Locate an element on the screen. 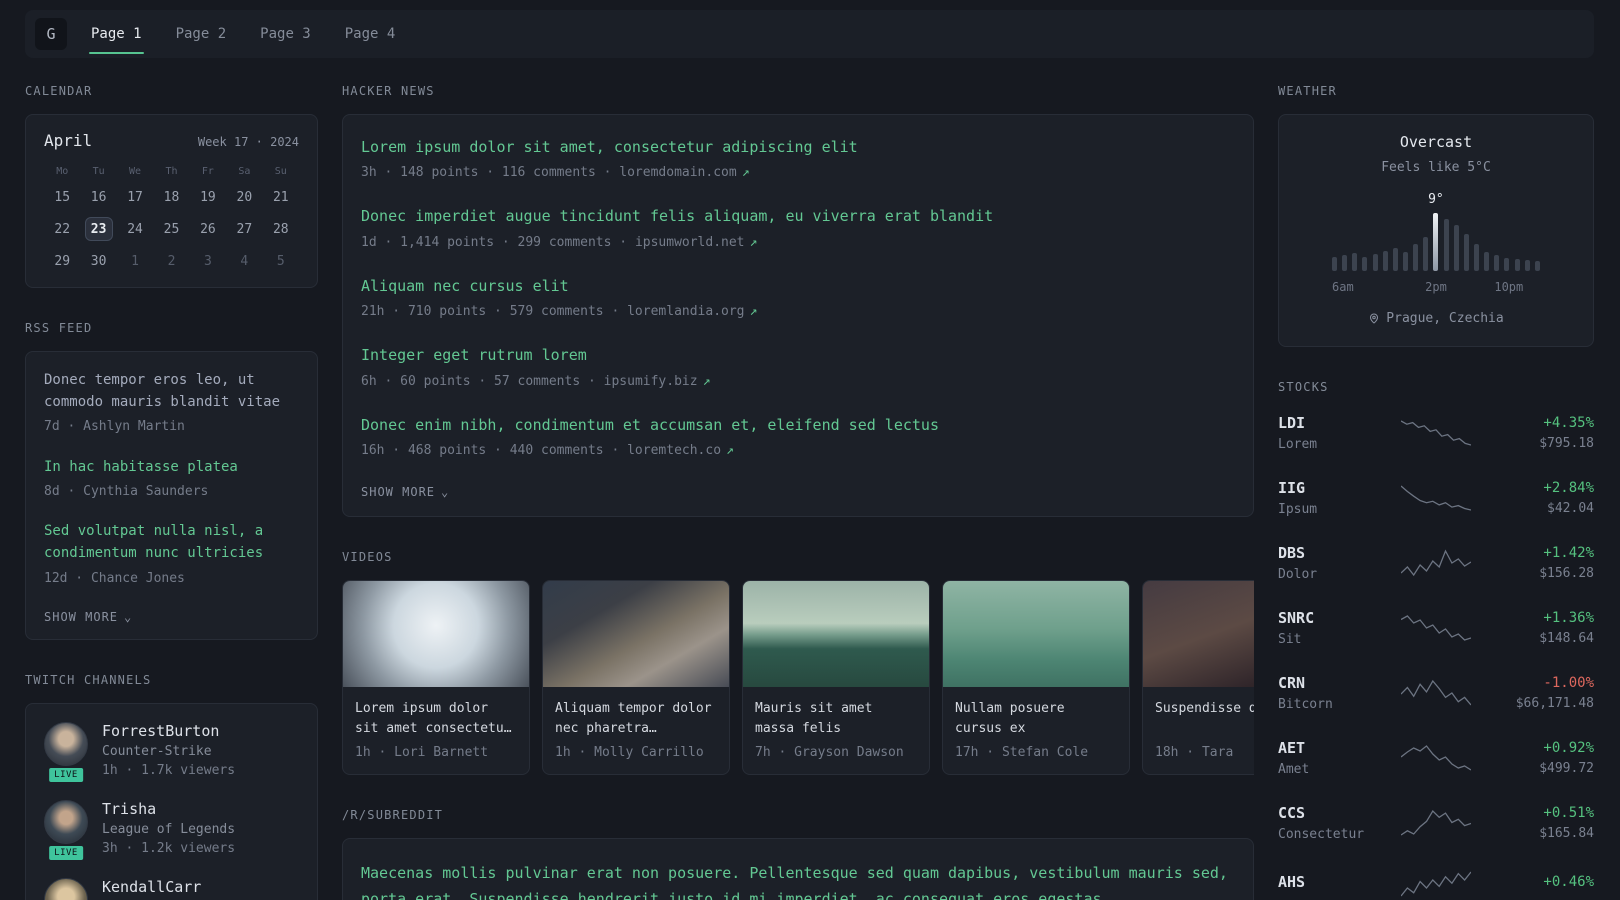 Image resolution: width=1620 pixels, height=900 pixels. calendar-day: 30 is located at coordinates (98, 261).